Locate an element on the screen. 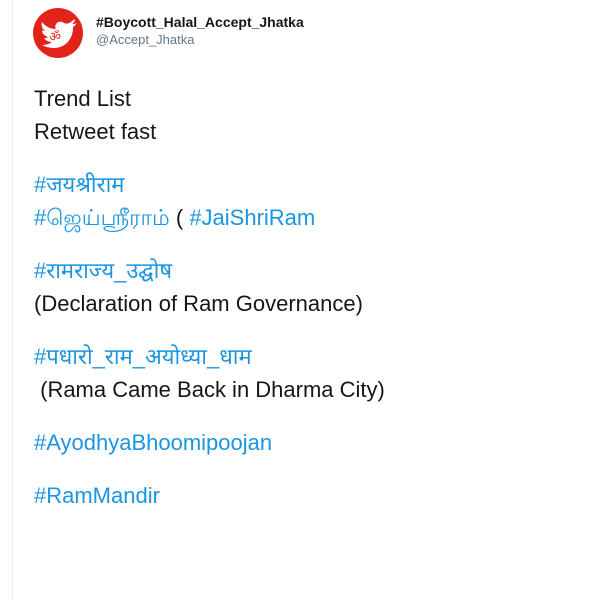 Image resolution: width=600 pixels, height=600 pixels. tweet-line: (Rama Came Back in Dharma City) is located at coordinates (209, 389).